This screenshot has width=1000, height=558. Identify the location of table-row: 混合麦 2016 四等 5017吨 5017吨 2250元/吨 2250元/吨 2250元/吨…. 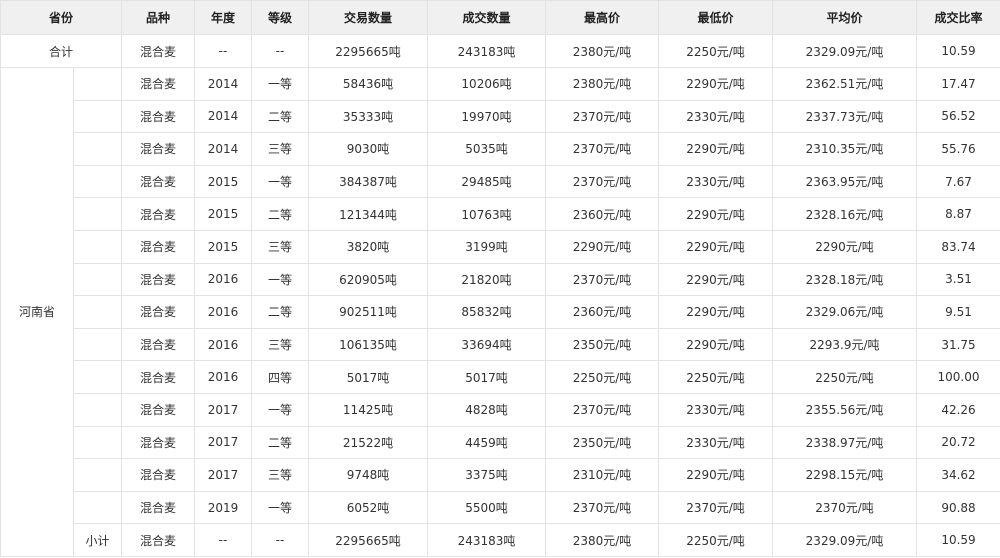
(500, 377).